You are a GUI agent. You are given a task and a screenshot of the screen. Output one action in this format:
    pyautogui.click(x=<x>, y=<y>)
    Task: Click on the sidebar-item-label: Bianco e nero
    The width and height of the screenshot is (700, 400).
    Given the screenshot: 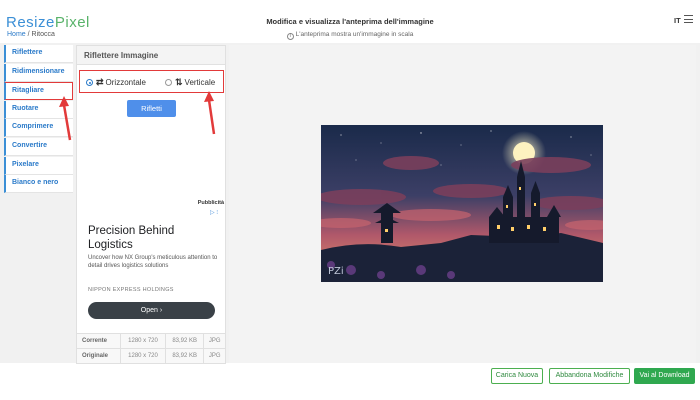 What is the action you would take?
    pyautogui.click(x=35, y=183)
    